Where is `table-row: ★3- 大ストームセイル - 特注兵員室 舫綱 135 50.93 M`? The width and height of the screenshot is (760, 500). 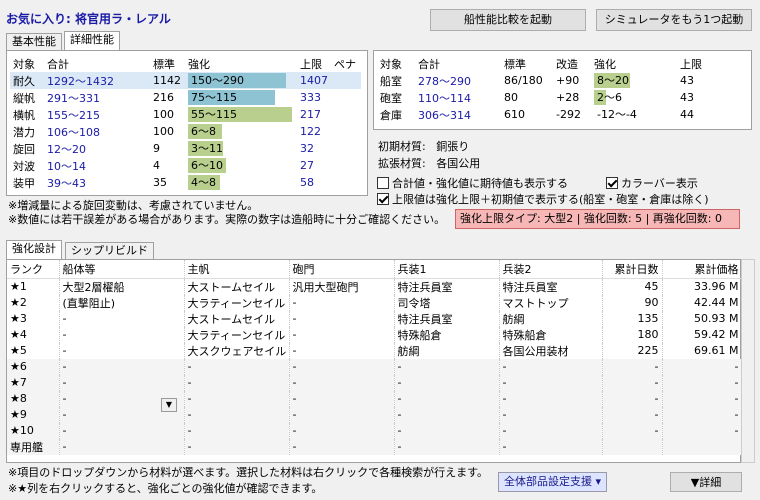
table-row: ★3- 大ストームセイル - 特注兵員室 舫綱 135 50.93 M is located at coordinates (375, 318).